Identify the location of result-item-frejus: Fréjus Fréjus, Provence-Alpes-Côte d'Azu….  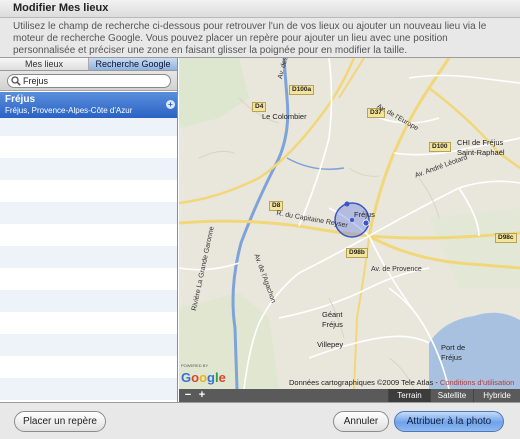
(88, 105).